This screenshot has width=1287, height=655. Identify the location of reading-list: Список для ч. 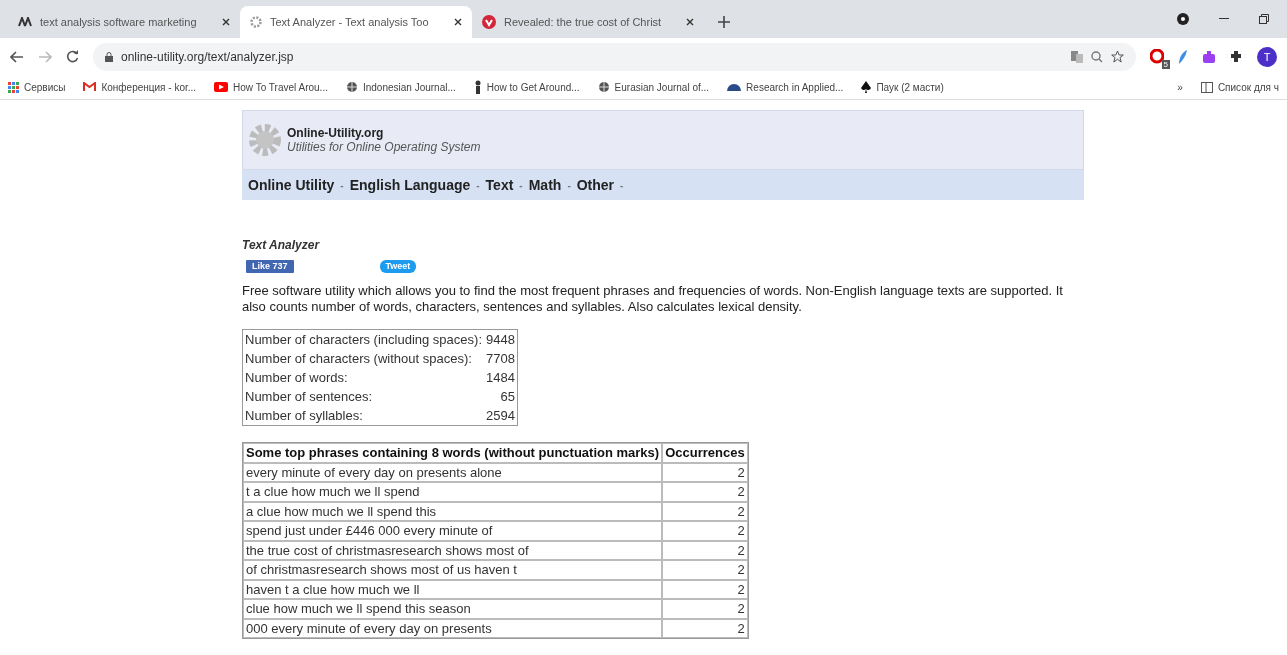
(1239, 87).